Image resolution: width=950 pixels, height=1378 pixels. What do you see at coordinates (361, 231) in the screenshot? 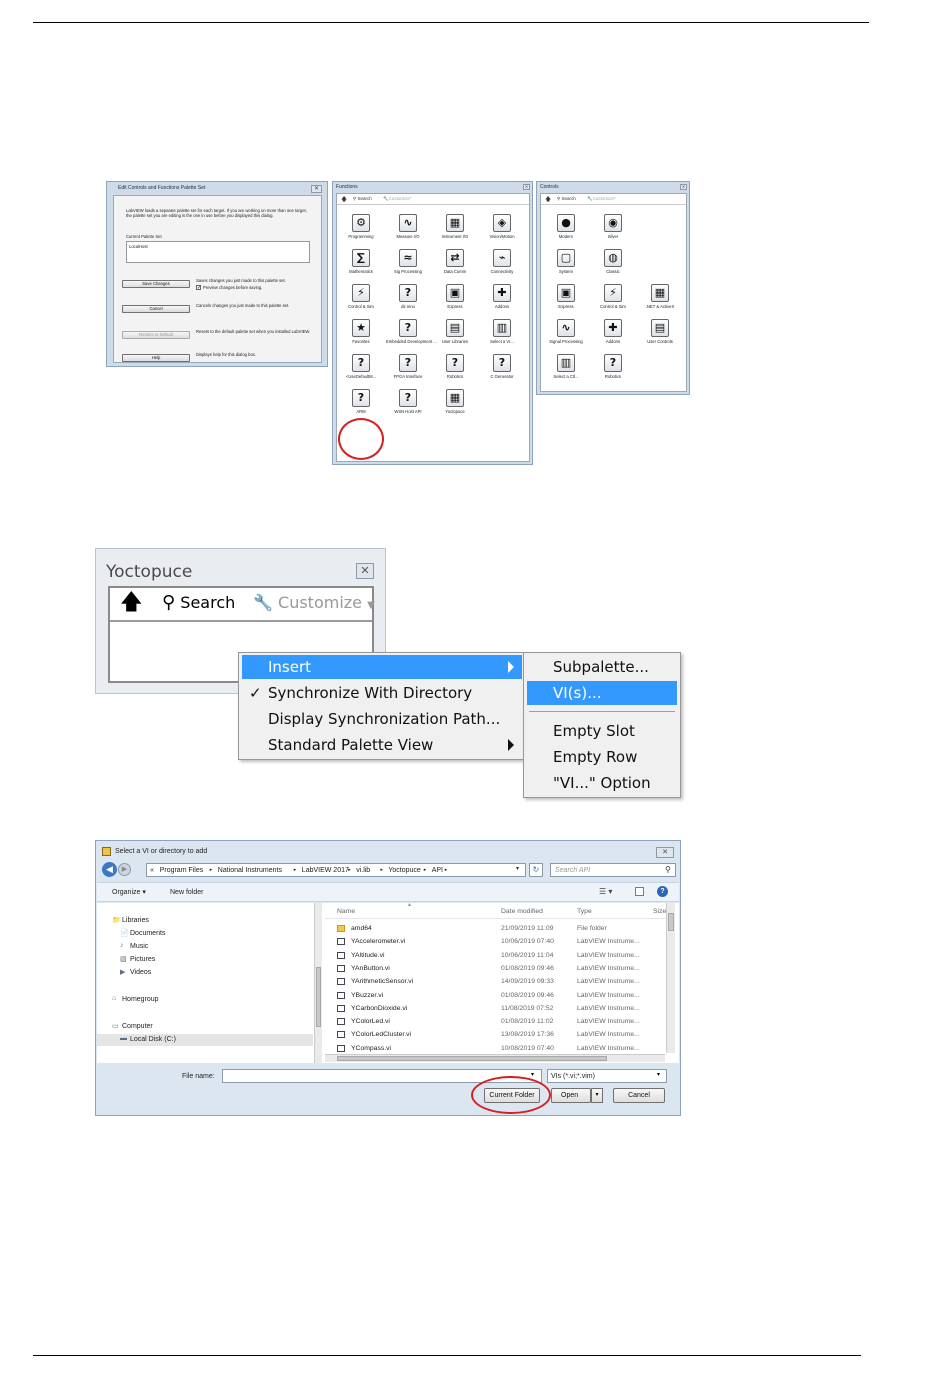
I see `palette-item-programming: ⚙ Programming` at bounding box center [361, 231].